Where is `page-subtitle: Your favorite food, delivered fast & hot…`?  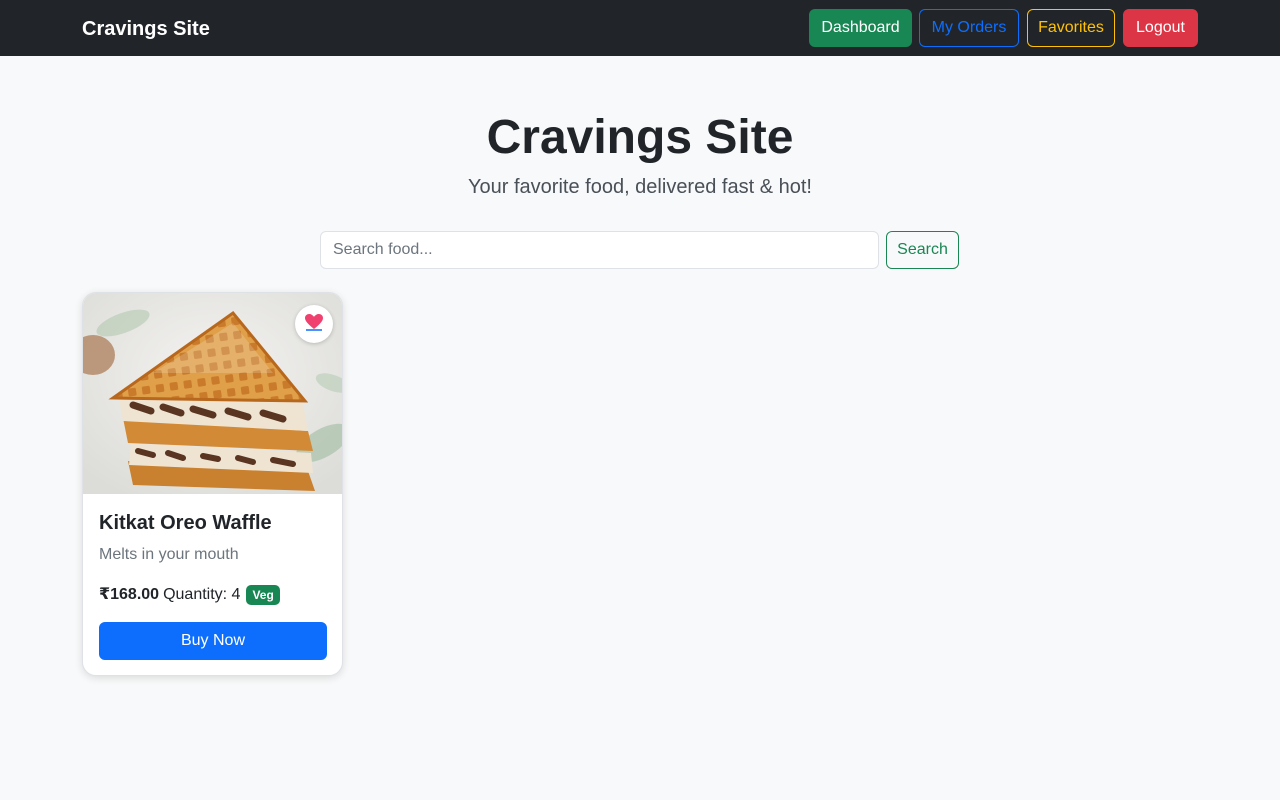
page-subtitle: Your favorite food, delivered fast & hot… is located at coordinates (640, 187).